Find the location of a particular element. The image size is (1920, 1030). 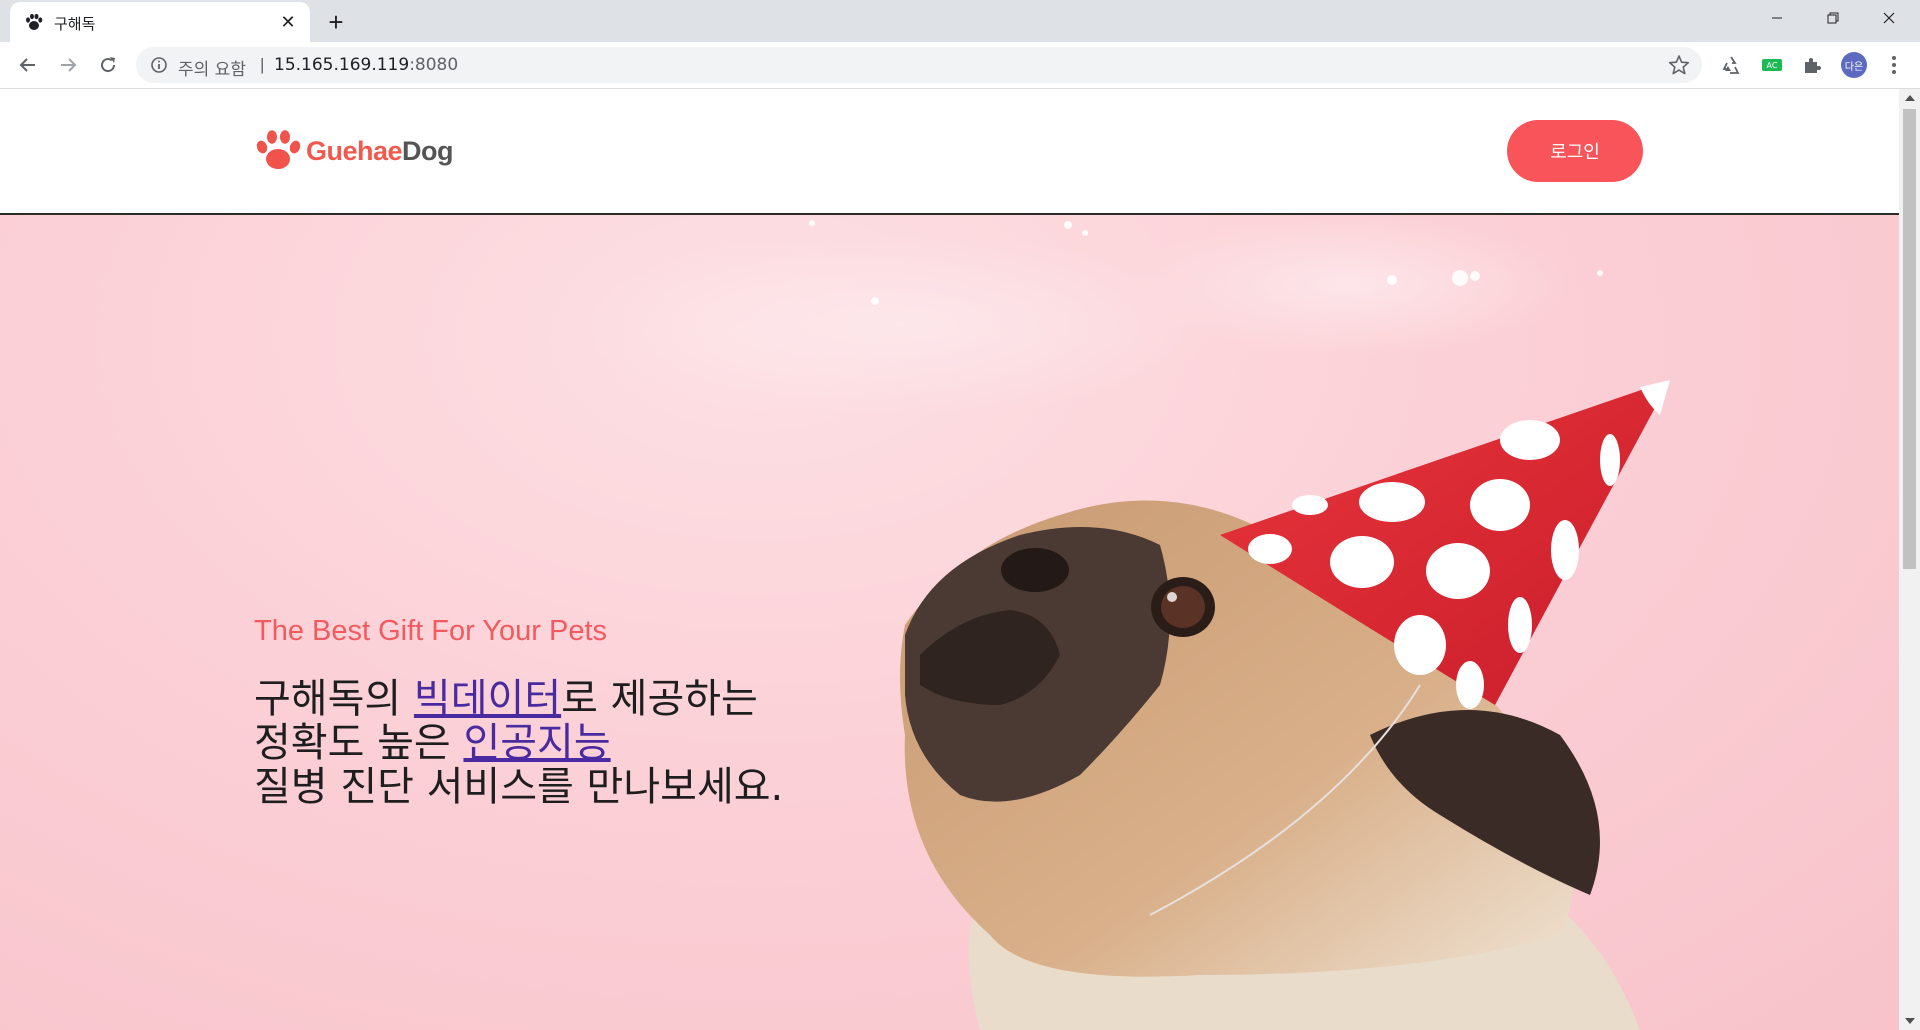

minimize-button is located at coordinates (1777, 18).